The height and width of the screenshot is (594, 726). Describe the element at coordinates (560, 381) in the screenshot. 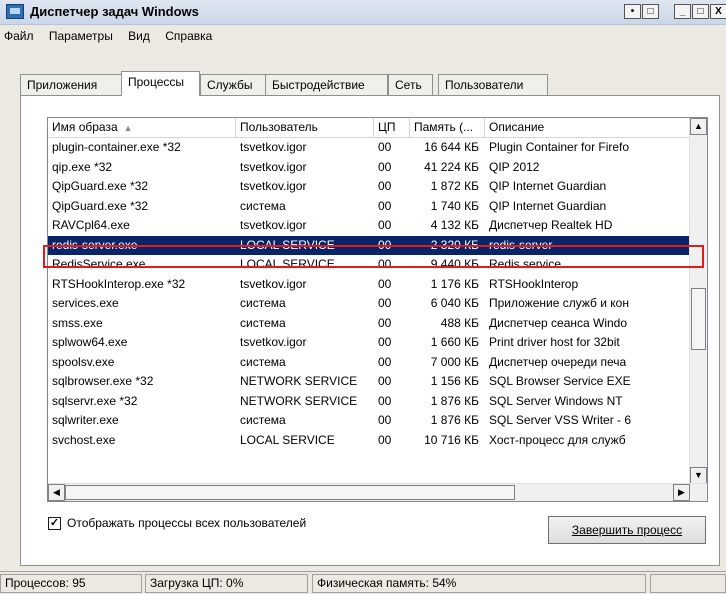

I see `row-description: SQL Browser Service EXE` at that location.